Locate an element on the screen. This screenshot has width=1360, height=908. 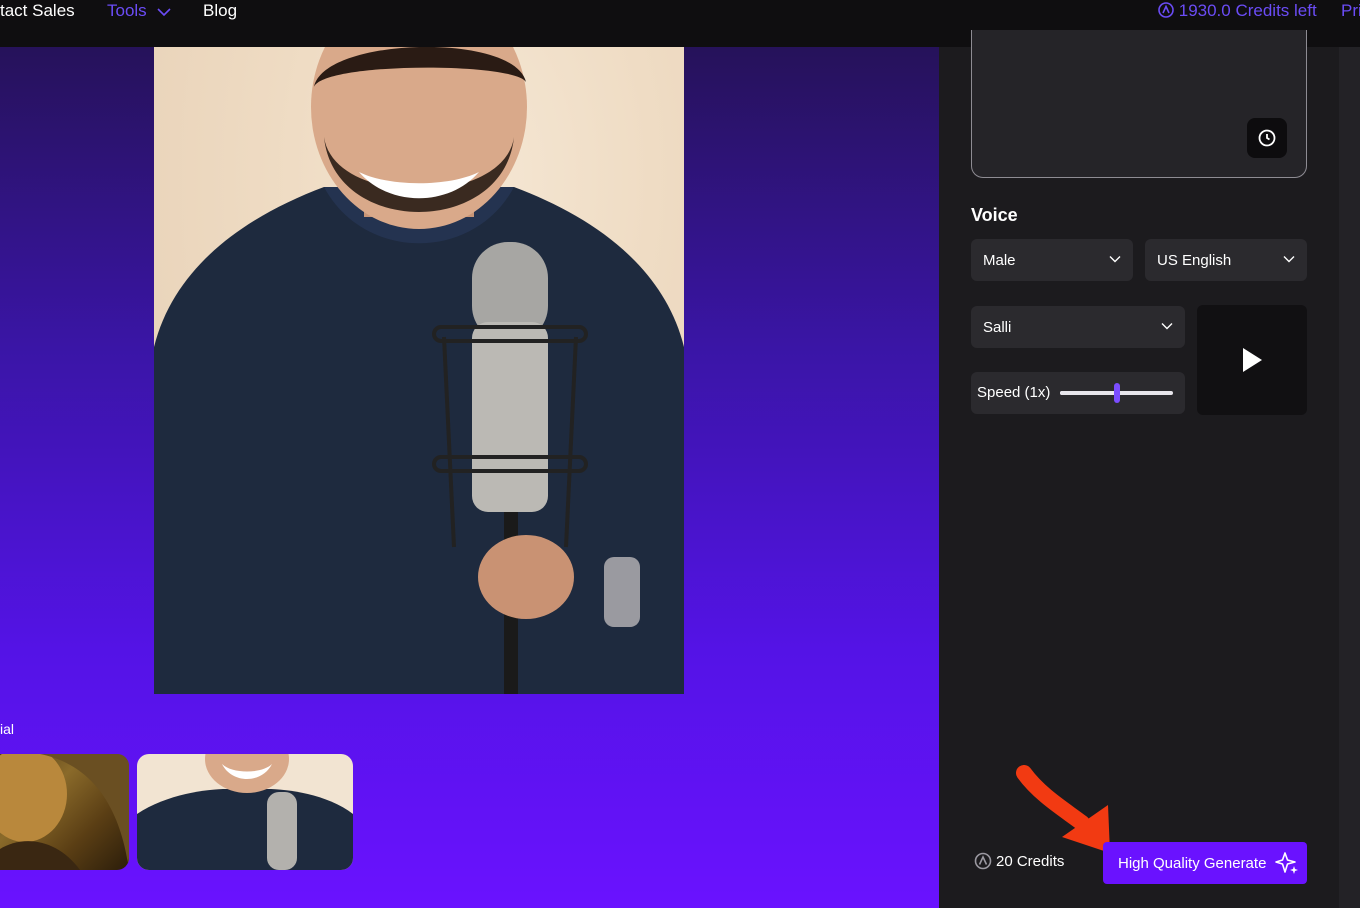
template-thumb-man-microphone is located at coordinates (245, 812).